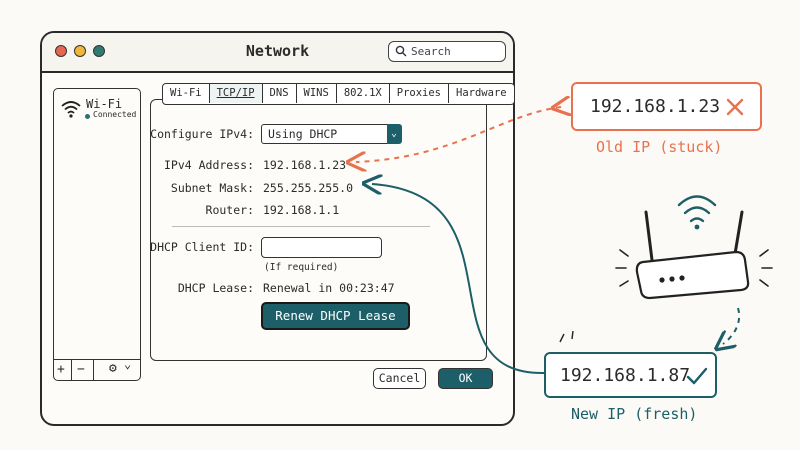 The height and width of the screenshot is (450, 800). Describe the element at coordinates (458, 279) in the screenshot. I see `new-ip-arrow` at that location.